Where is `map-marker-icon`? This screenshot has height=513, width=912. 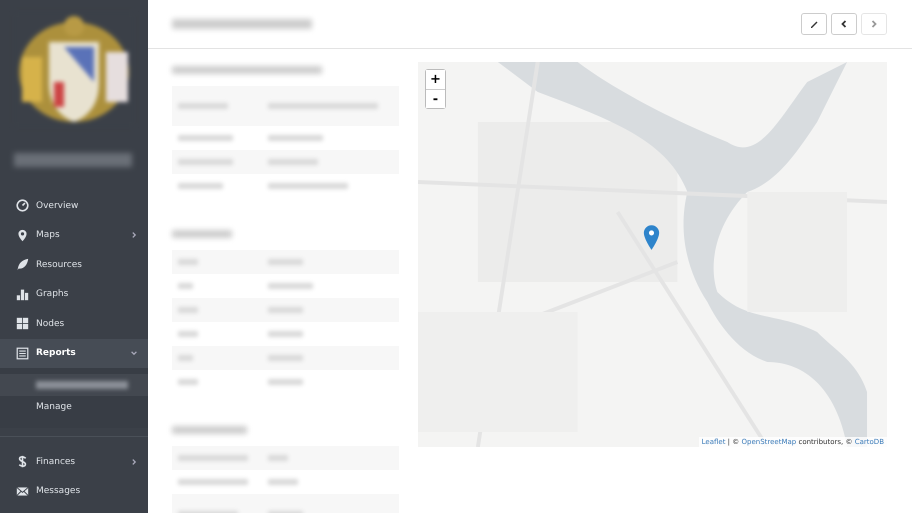 map-marker-icon is located at coordinates (651, 238).